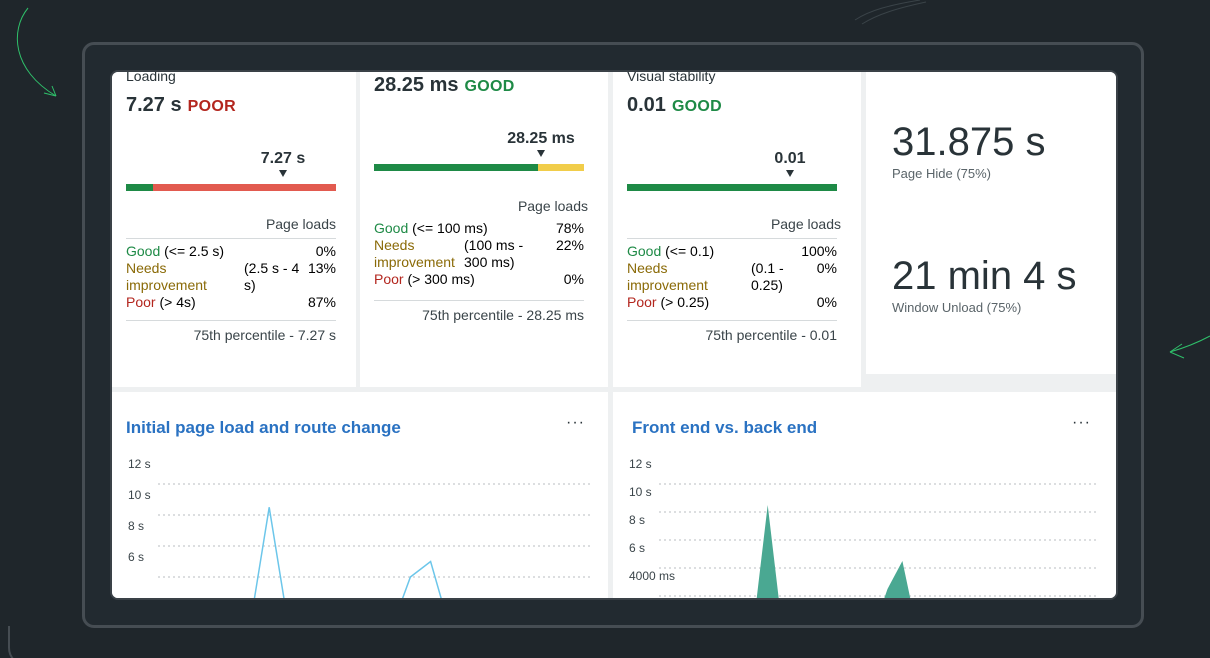 The width and height of the screenshot is (1210, 658). Describe the element at coordinates (321, 268) in the screenshot. I see `needs-pct: 13%` at that location.